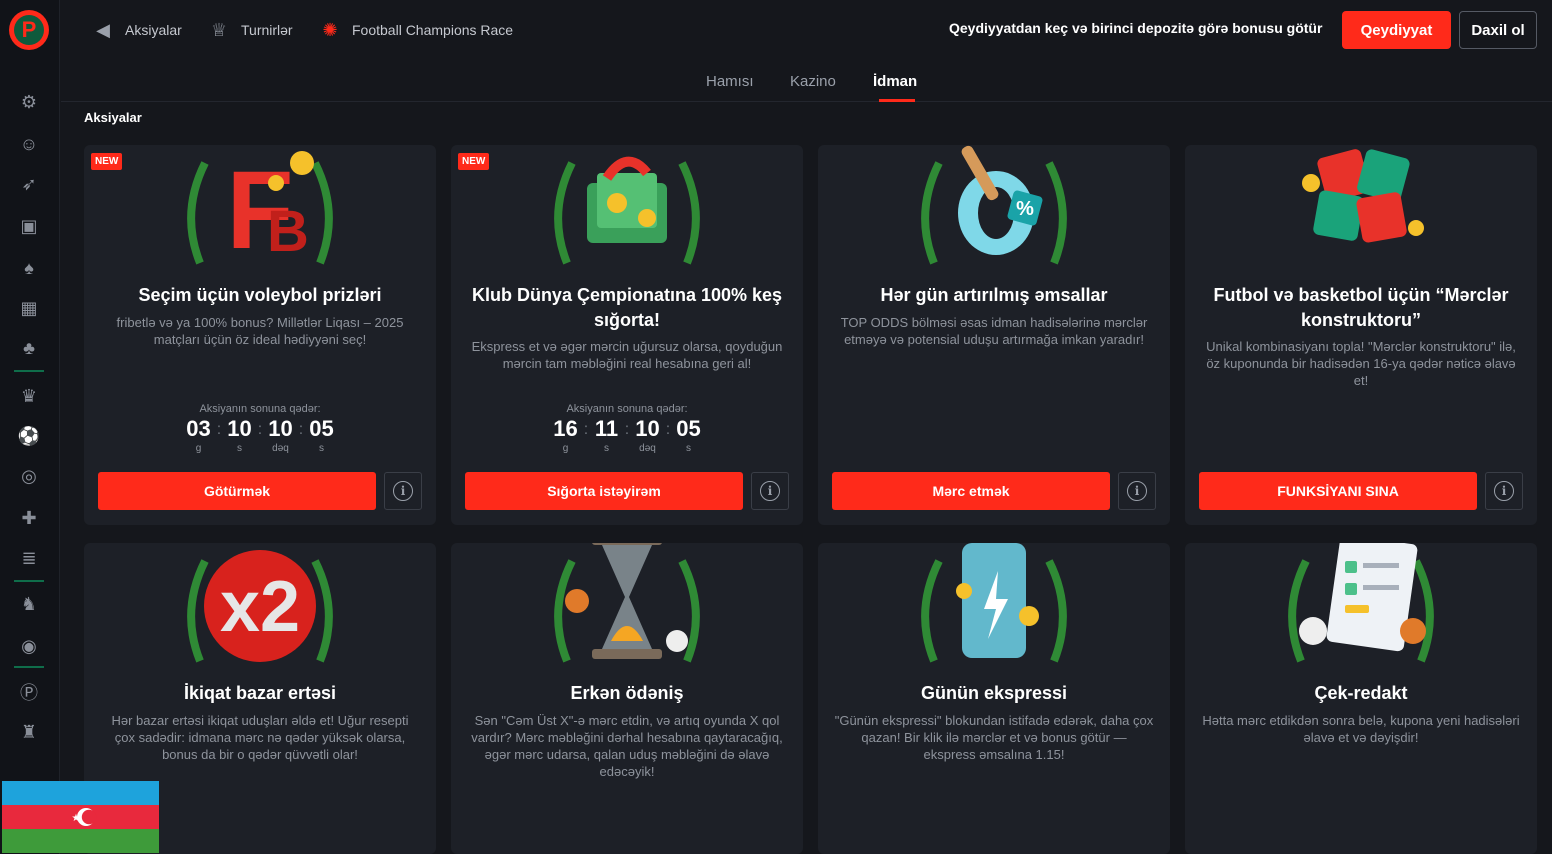 This screenshot has width=1552, height=854. I want to click on double-monday-illustration: x2, so click(260, 606).